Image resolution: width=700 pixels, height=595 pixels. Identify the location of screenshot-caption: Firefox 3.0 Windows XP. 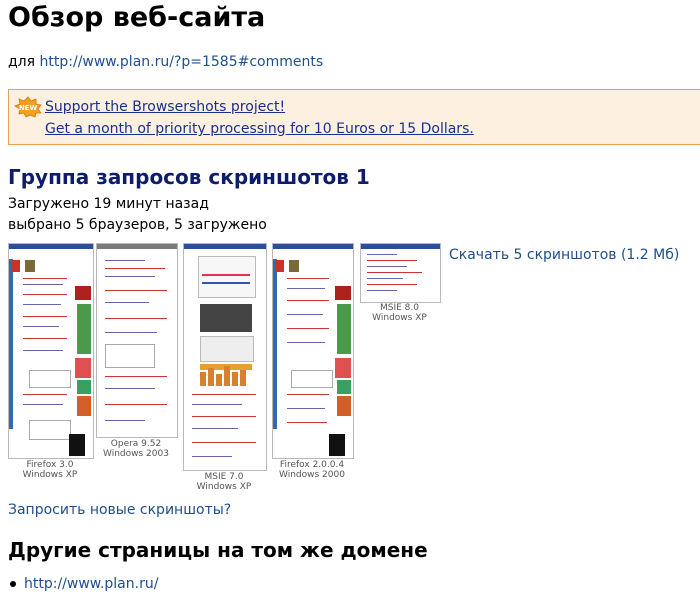
(50, 470).